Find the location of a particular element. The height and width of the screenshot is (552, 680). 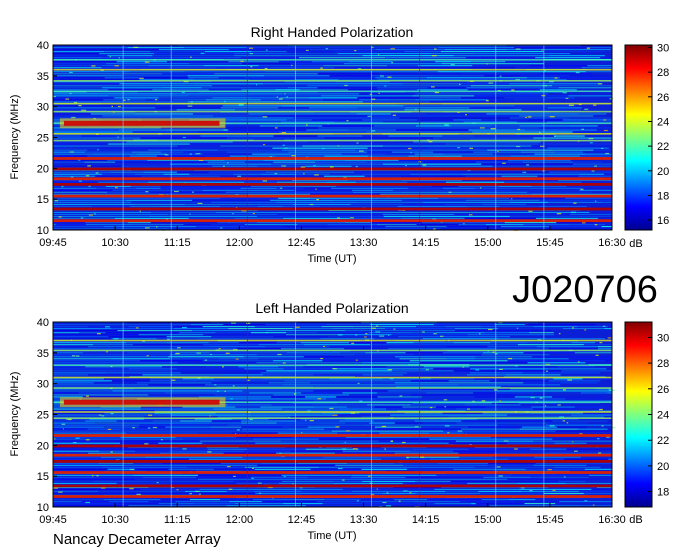

band-15.5mhz is located at coordinates (332, 196).